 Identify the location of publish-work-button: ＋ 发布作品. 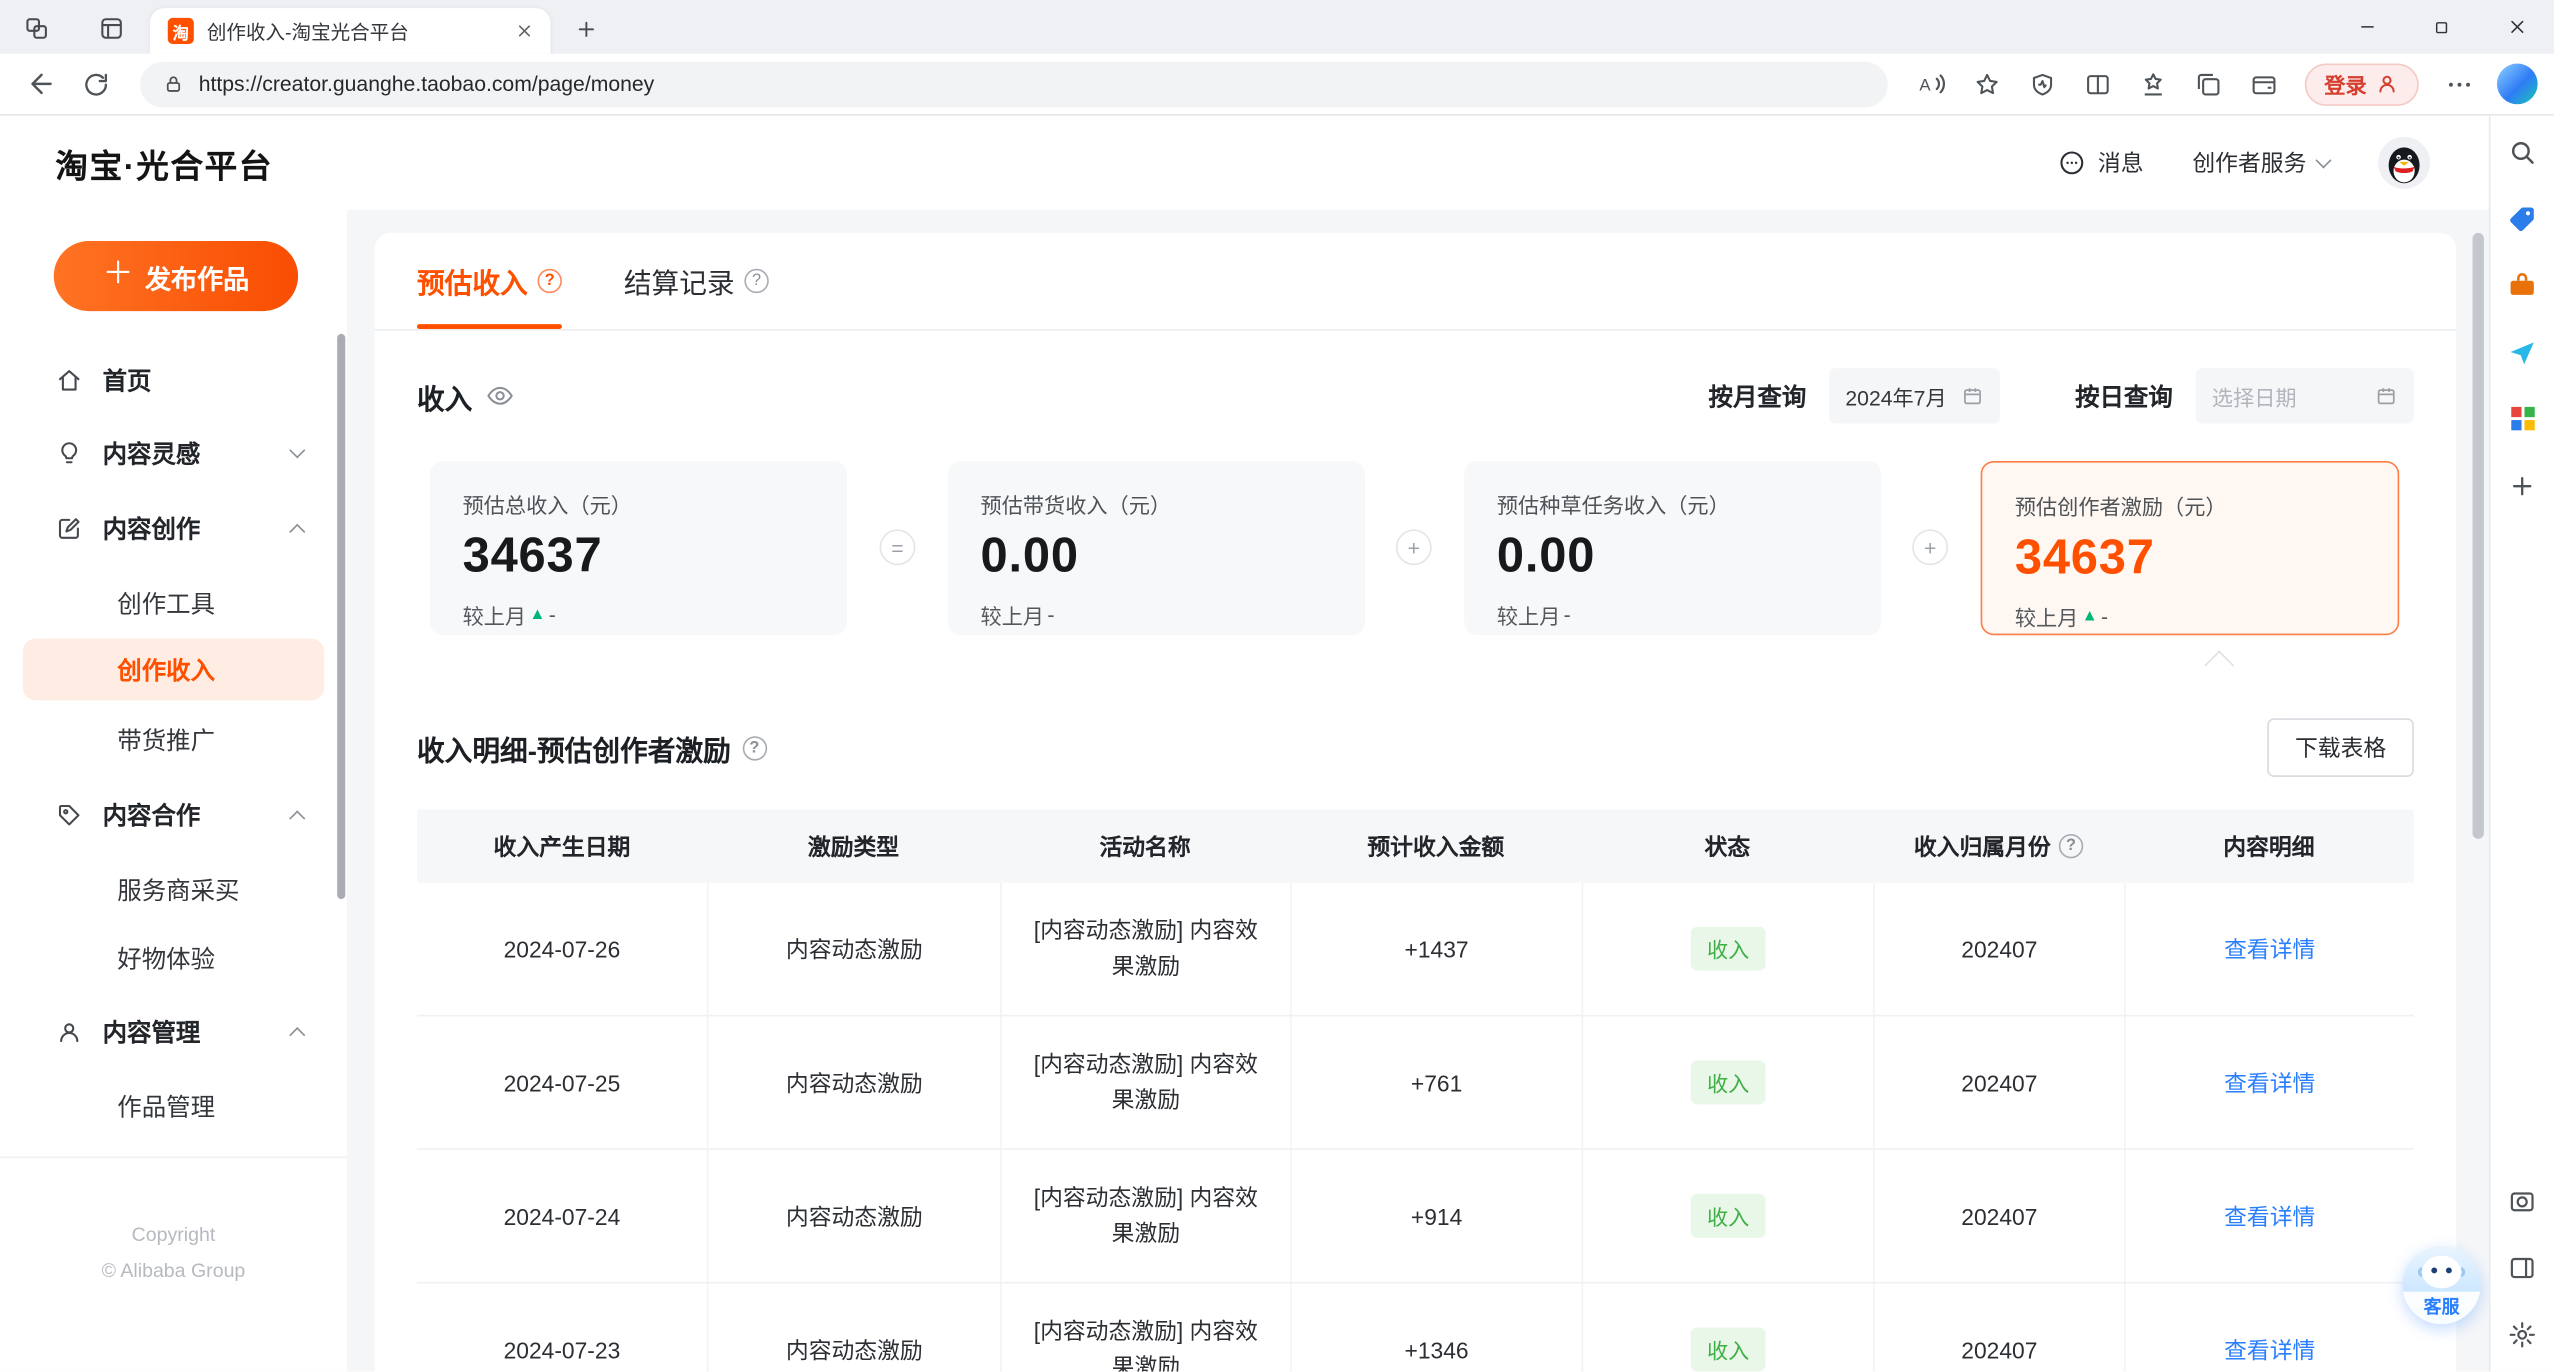
(176, 276).